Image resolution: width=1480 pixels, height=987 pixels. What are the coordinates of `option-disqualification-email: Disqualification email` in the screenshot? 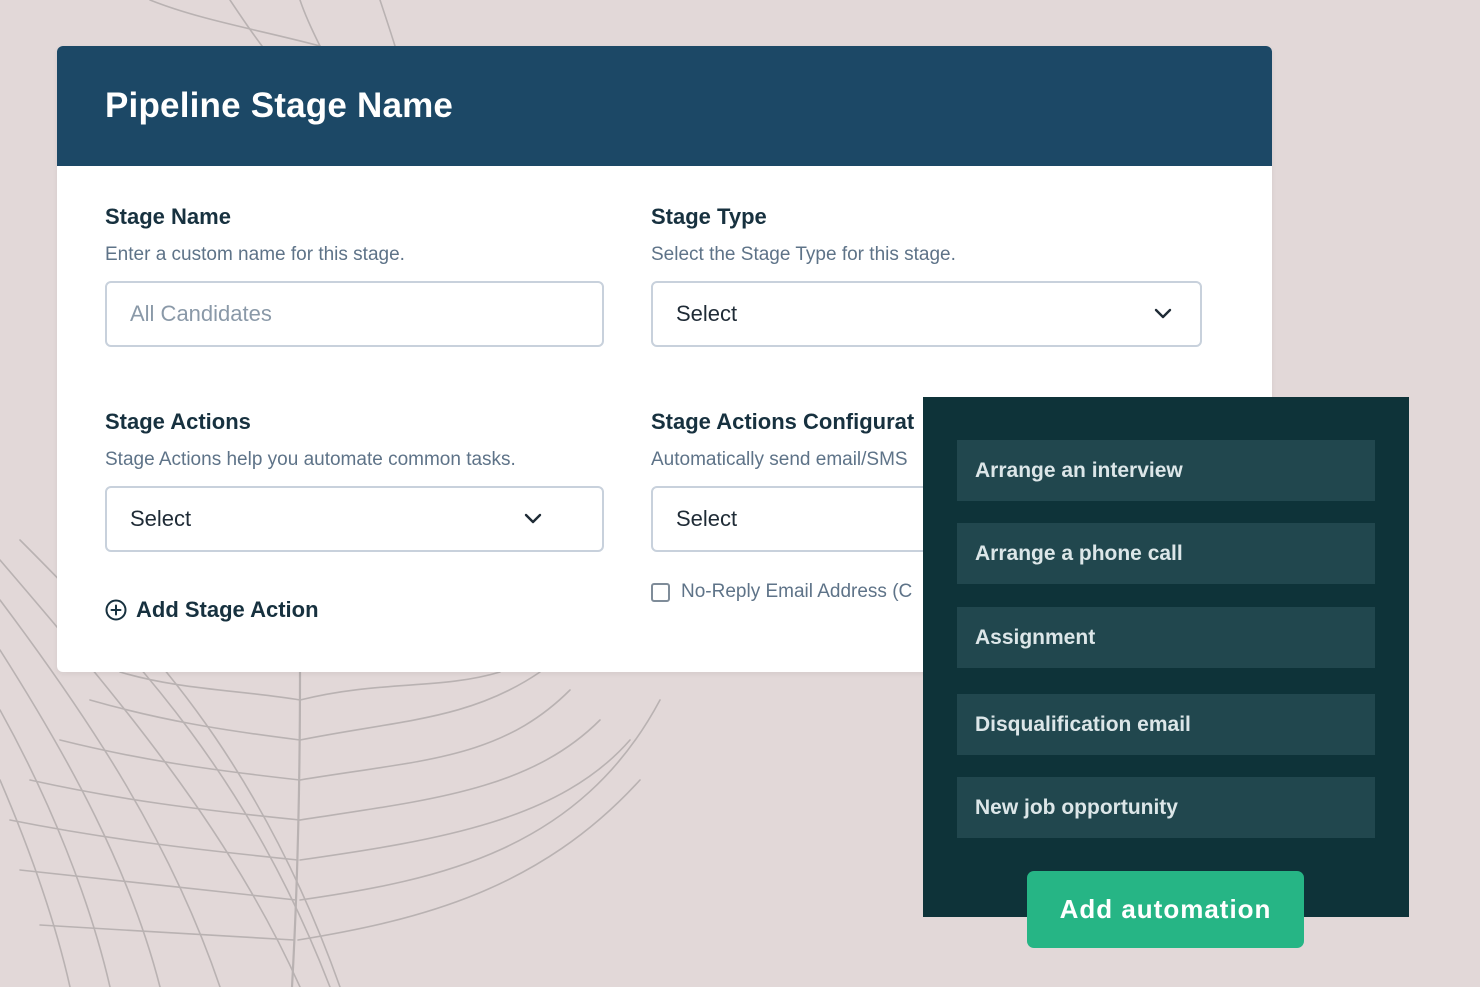 It's located at (1166, 724).